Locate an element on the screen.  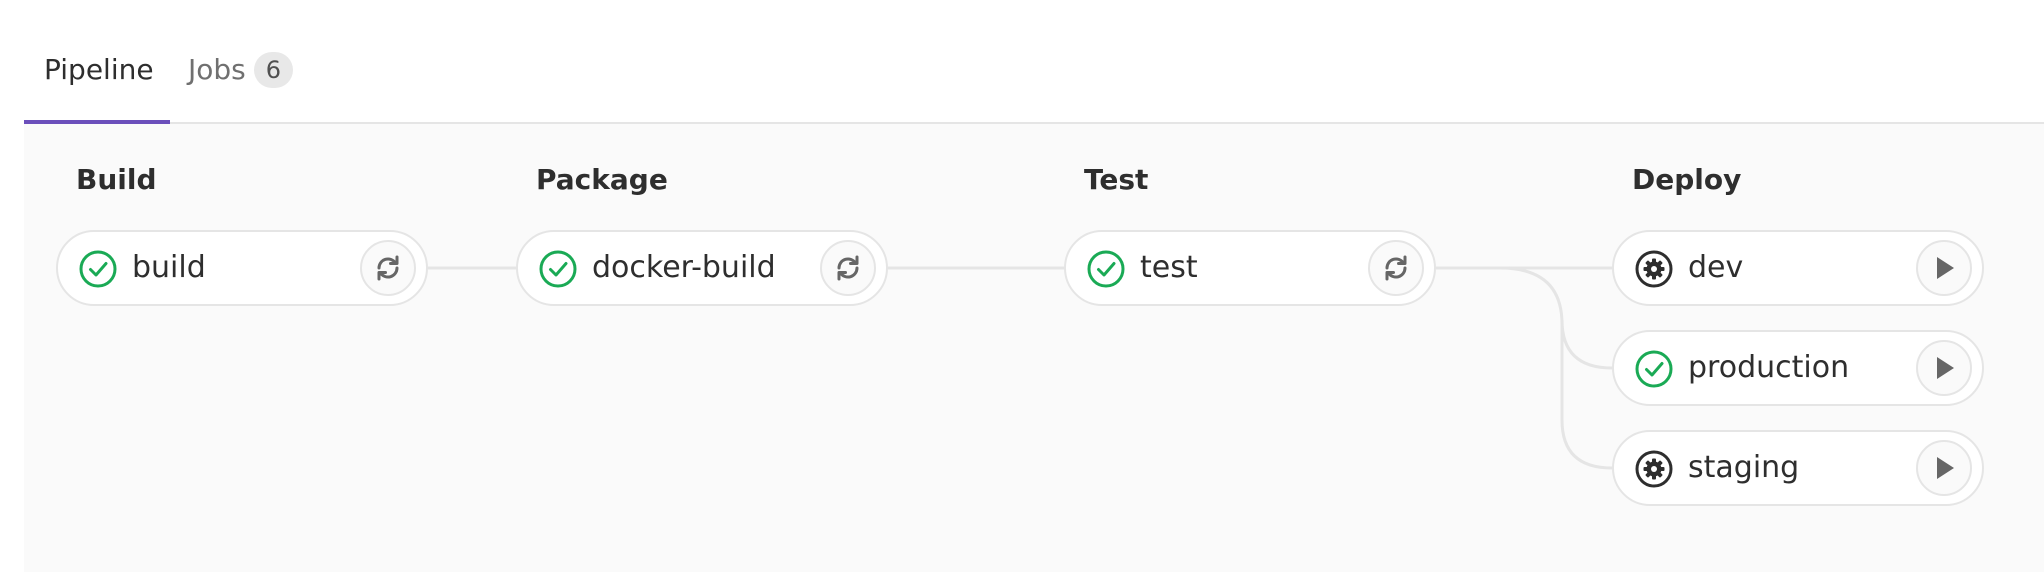
jobs-count-badge: 6 is located at coordinates (273, 70).